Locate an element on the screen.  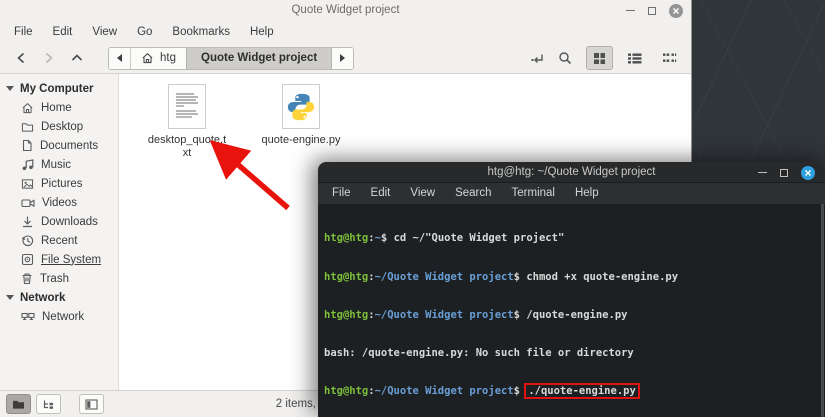
file-quote-engine-py: quote-engine.py is located at coordinates (301, 115).